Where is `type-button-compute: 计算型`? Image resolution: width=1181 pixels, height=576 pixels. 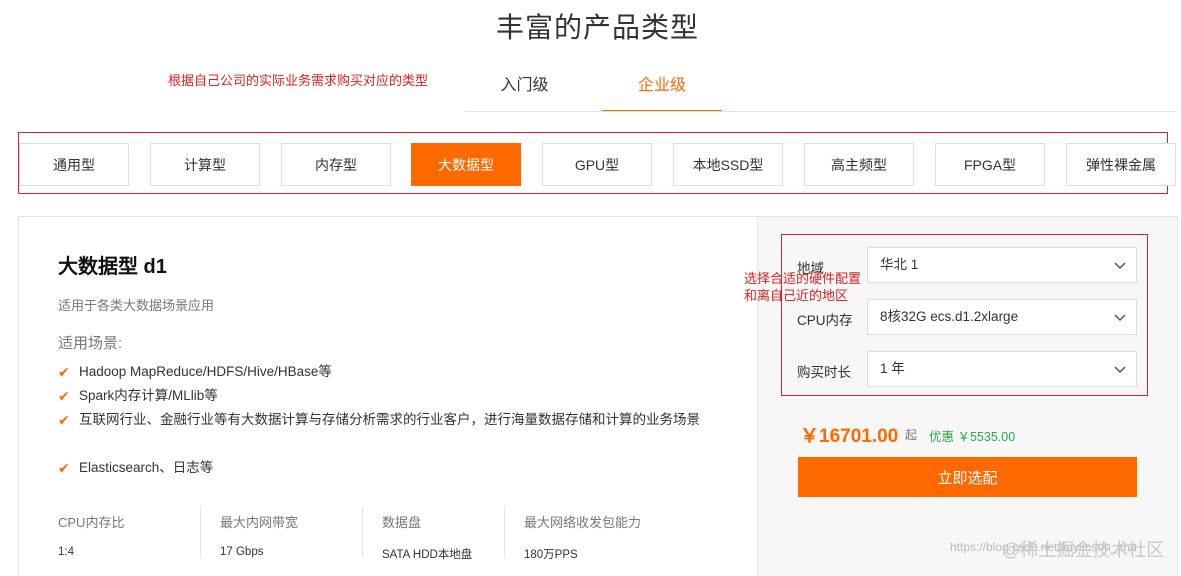
type-button-compute: 计算型 is located at coordinates (205, 164).